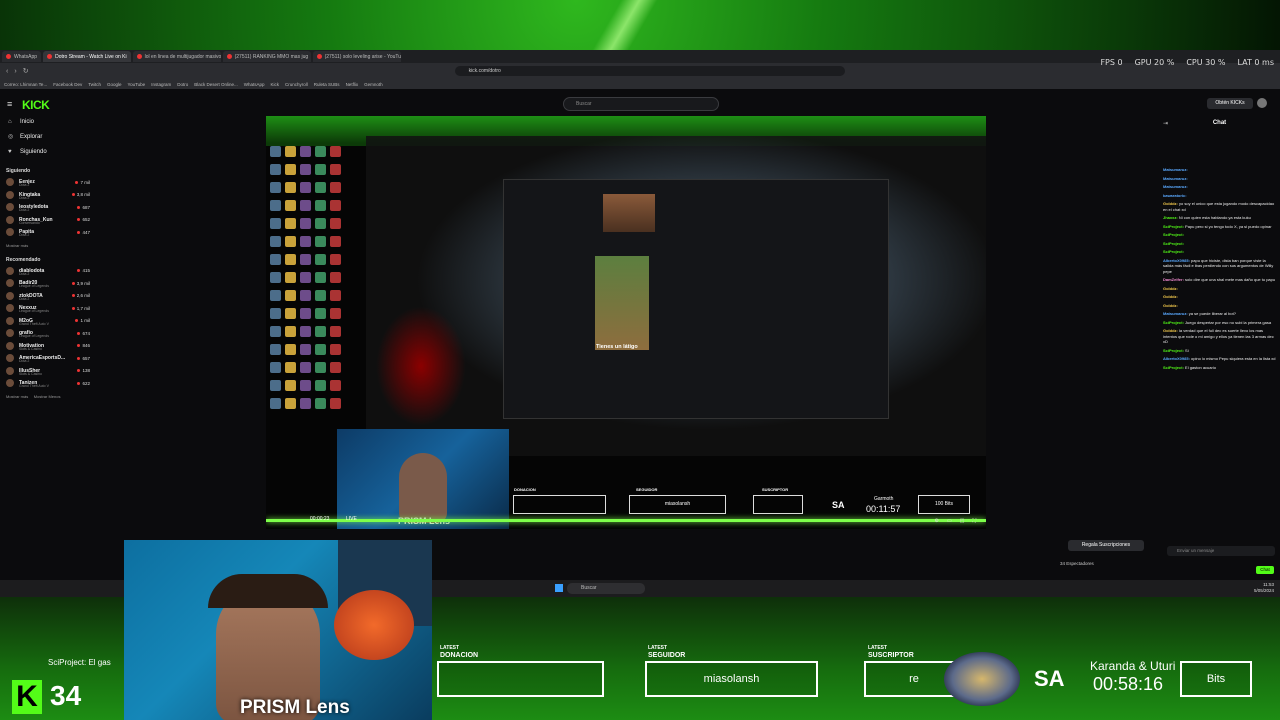  I want to click on bookmark-item: Instagram, so click(161, 84).